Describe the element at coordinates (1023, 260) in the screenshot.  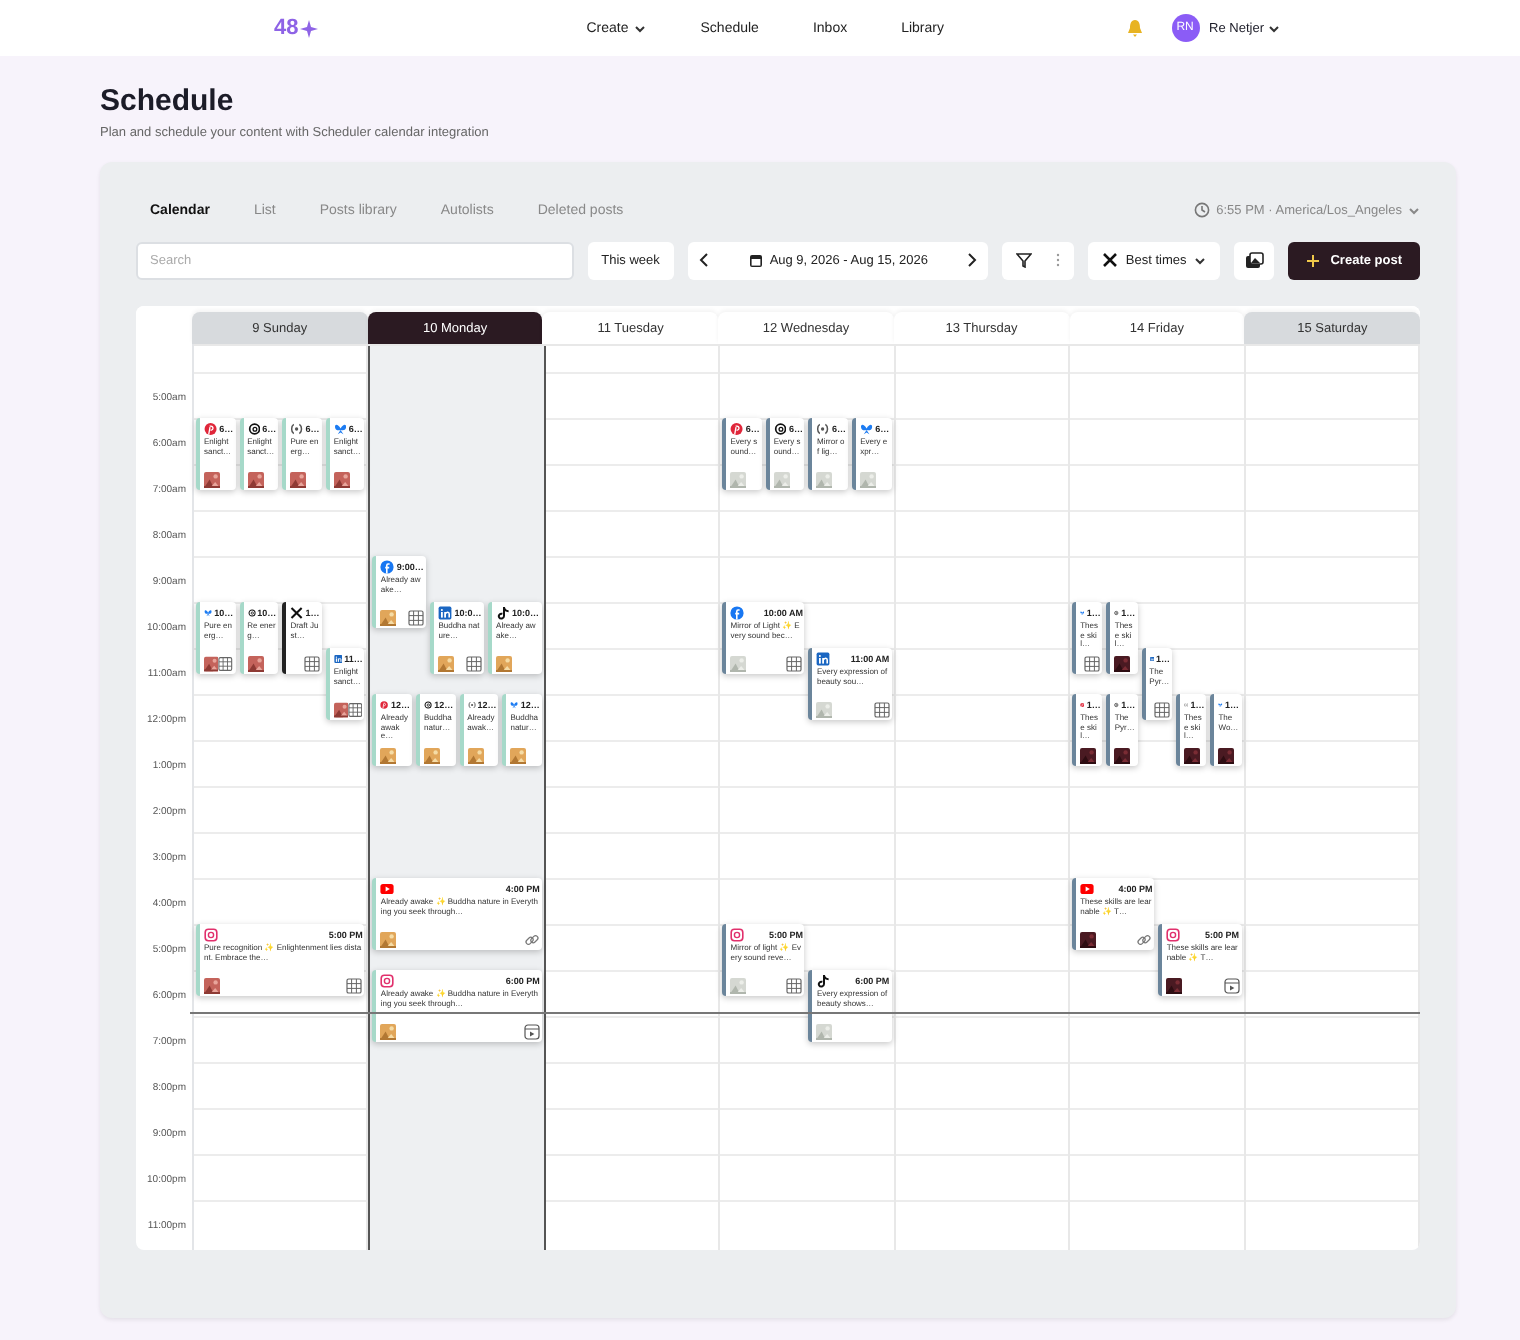
I see `filter-icon` at that location.